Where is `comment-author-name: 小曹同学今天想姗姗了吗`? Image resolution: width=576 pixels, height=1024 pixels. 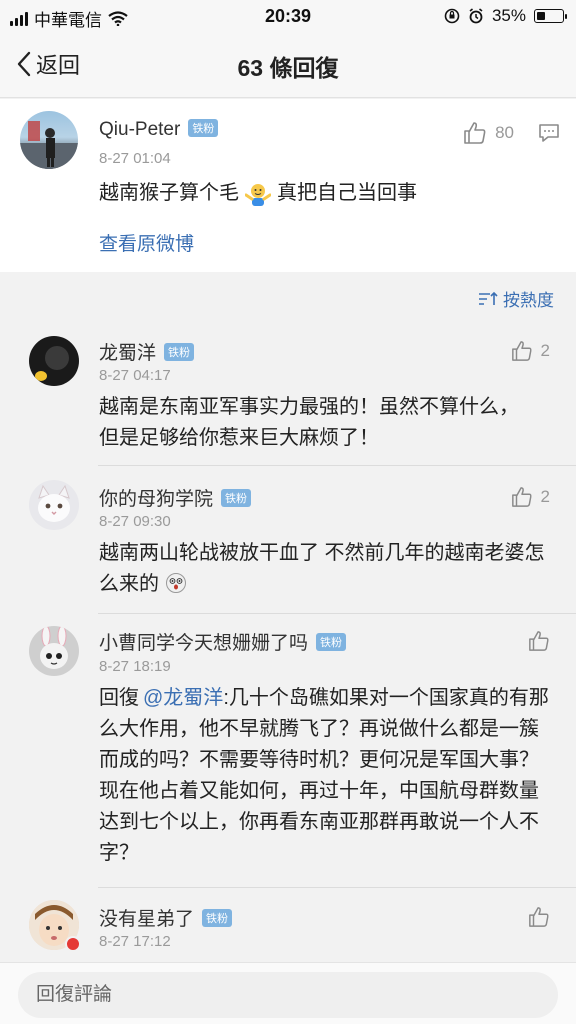 comment-author-name: 小曹同学今天想姗姗了吗 is located at coordinates (203, 643).